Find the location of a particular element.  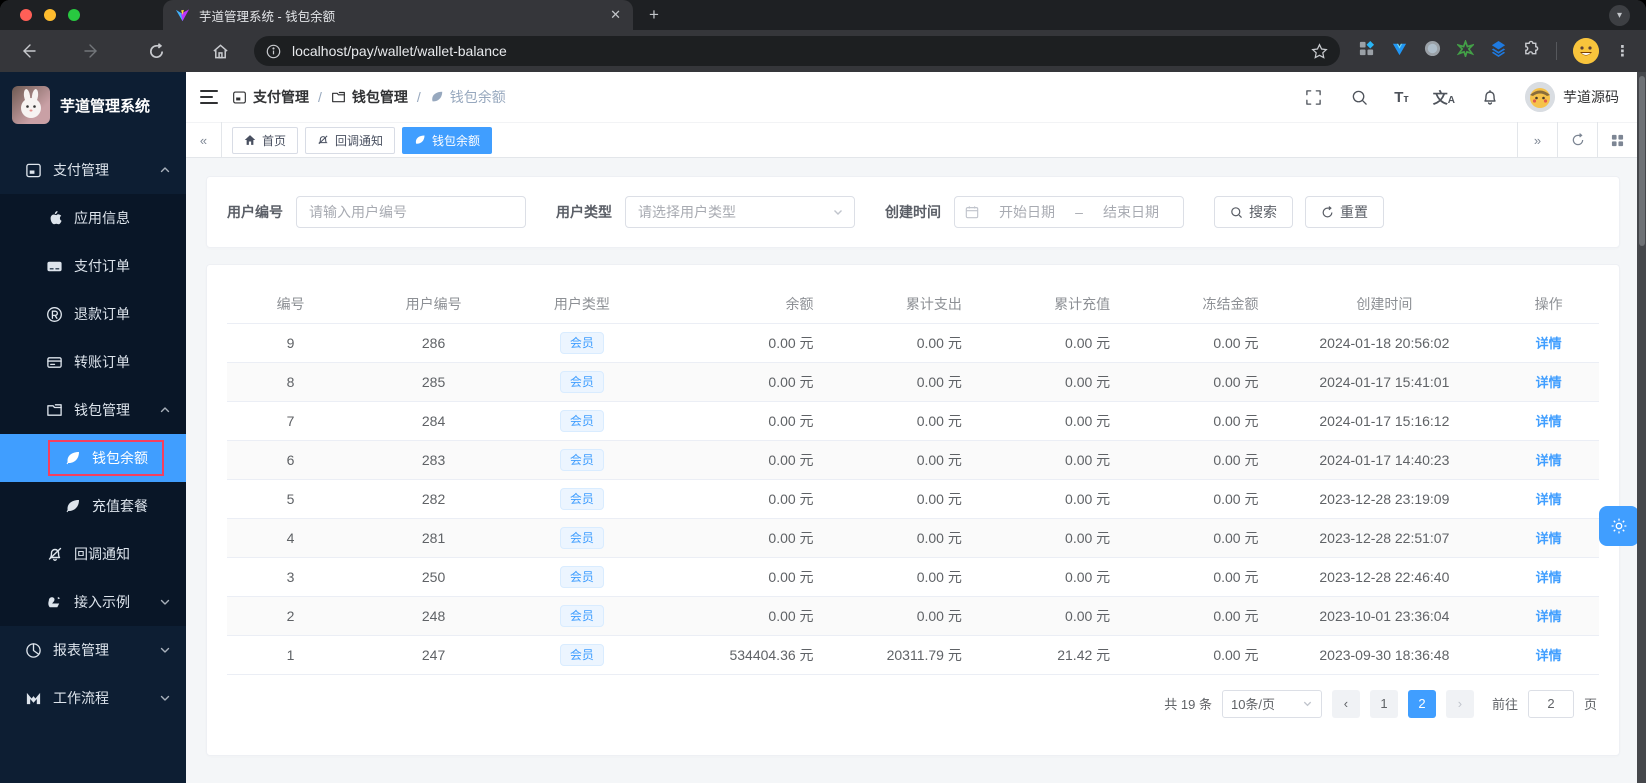

page-size-select: 10条/页 is located at coordinates (1271, 703).